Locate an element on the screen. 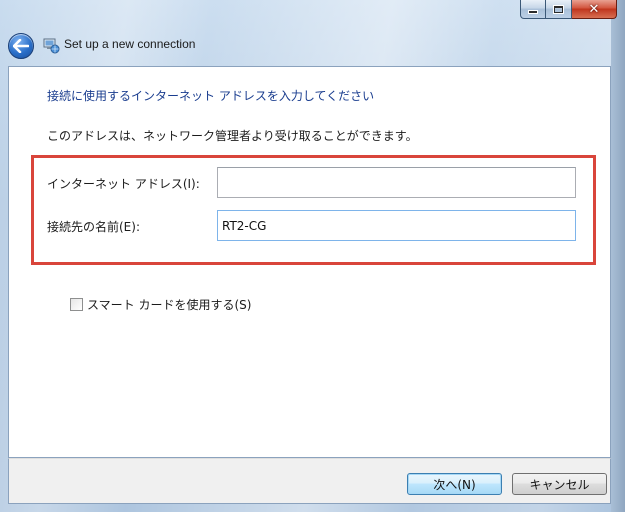 The image size is (625, 512). caption-buttons: ✕ is located at coordinates (568, 10).